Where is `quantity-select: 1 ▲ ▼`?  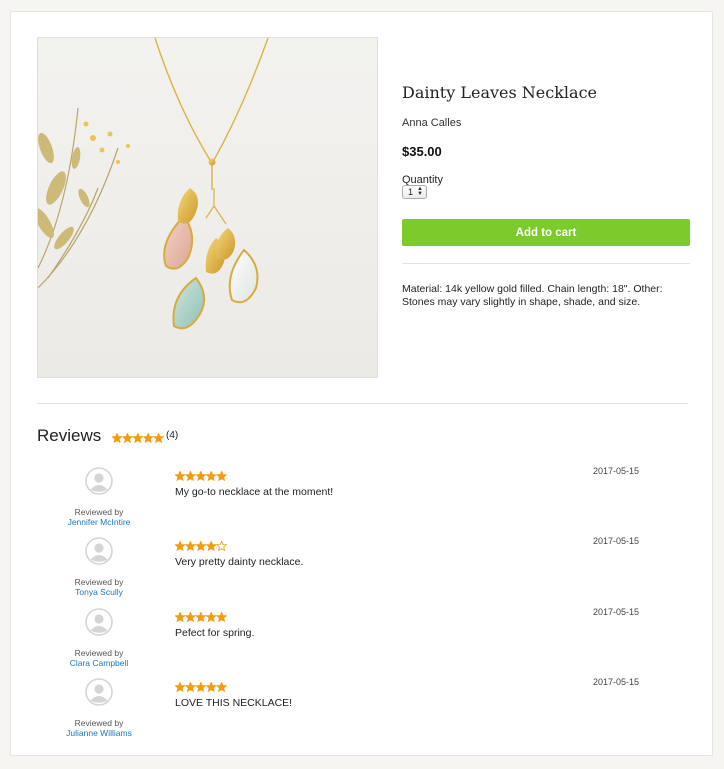 quantity-select: 1 ▲ ▼ is located at coordinates (414, 192).